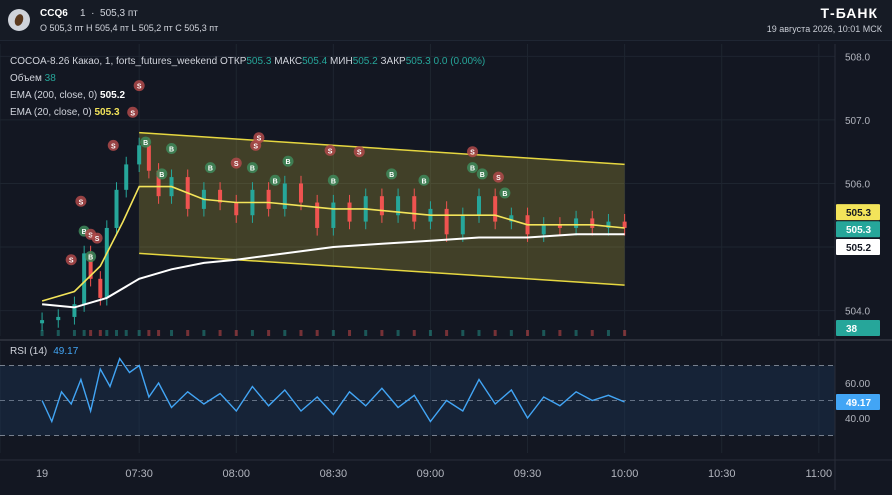  What do you see at coordinates (858, 247) in the screenshot?
I see `ema200-price-badge: 505.2` at bounding box center [858, 247].